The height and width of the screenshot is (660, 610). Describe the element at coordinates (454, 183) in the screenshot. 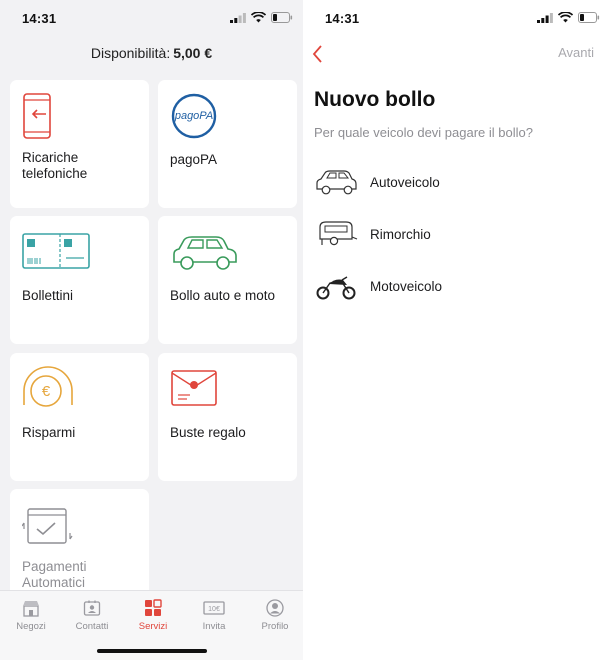

I see `vehicle-option-autoveicolo: Autoveicolo` at that location.